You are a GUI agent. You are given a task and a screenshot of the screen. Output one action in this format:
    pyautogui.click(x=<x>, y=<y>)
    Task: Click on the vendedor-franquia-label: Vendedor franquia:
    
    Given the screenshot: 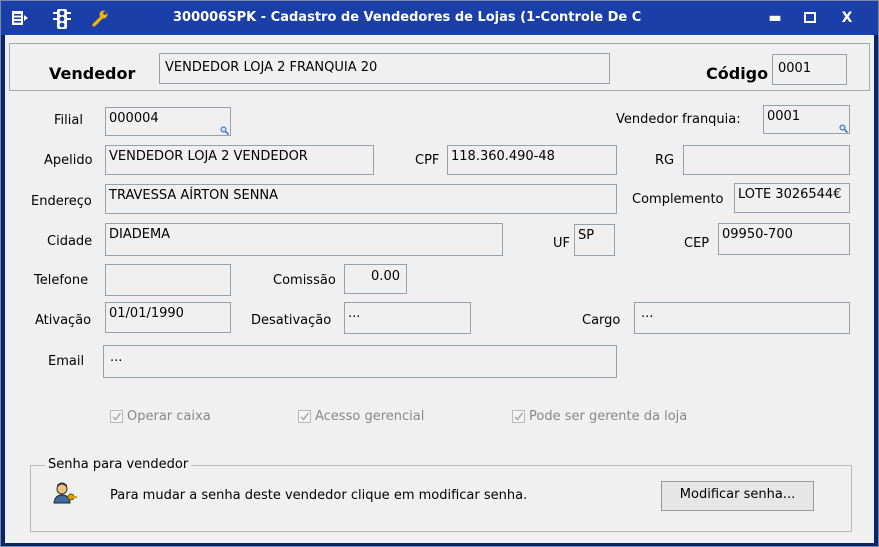 What is the action you would take?
    pyautogui.click(x=678, y=119)
    